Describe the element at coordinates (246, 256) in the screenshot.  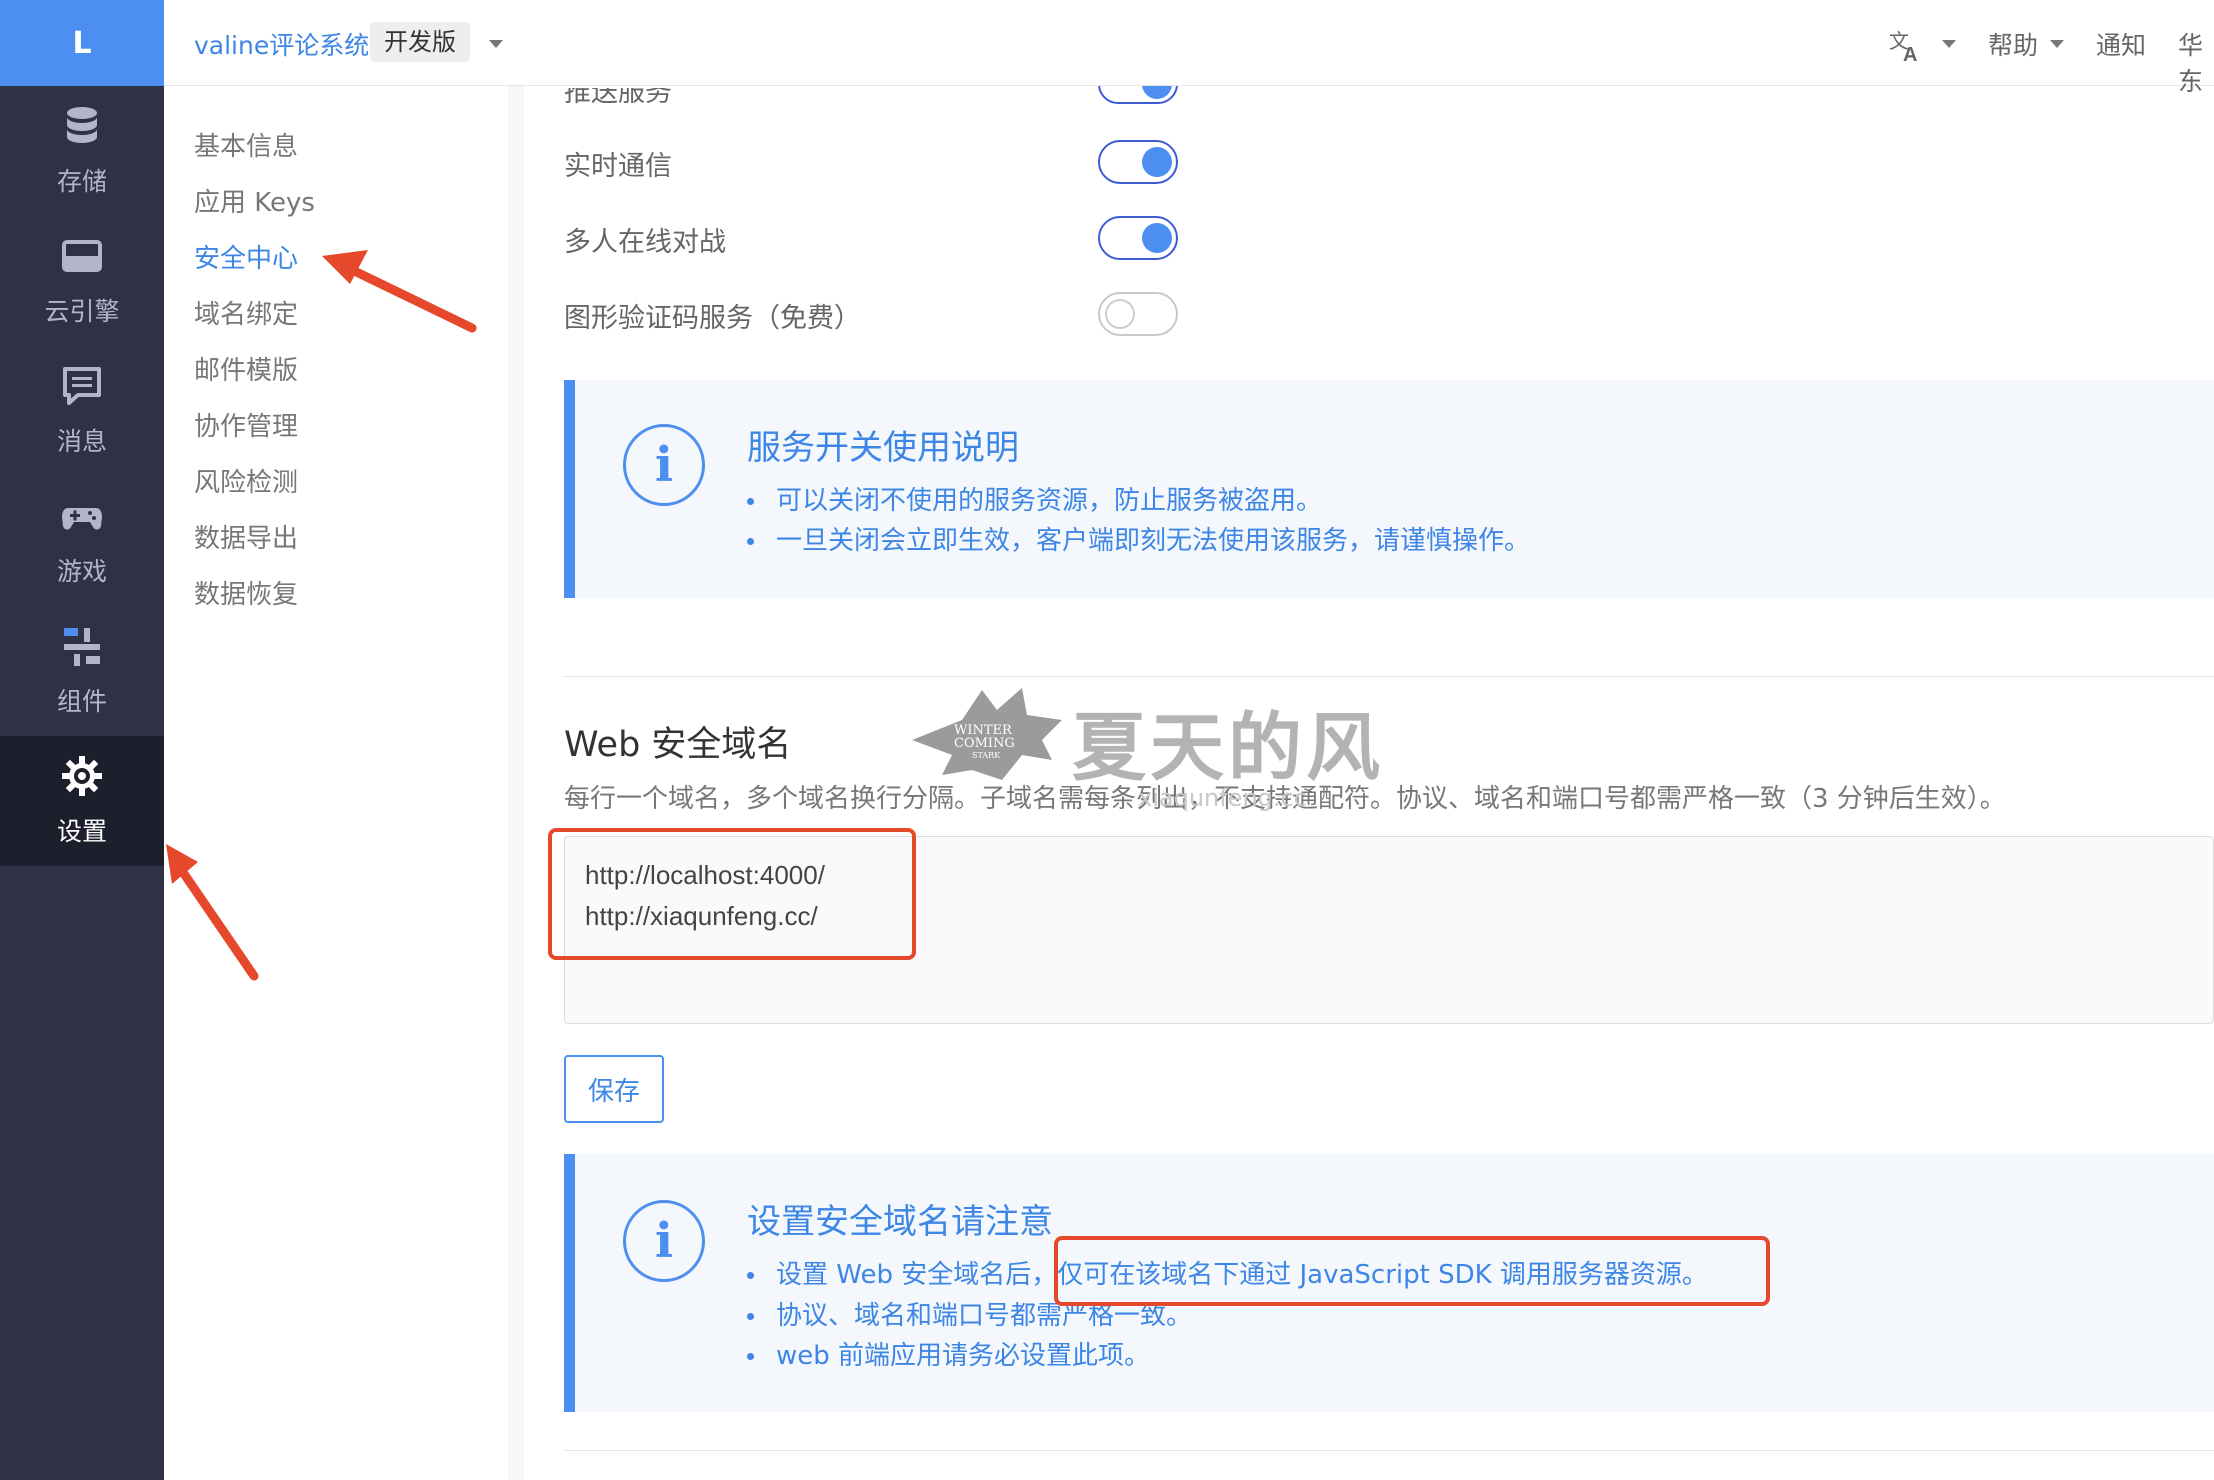
I see `submenu-item-security: 安全中心` at that location.